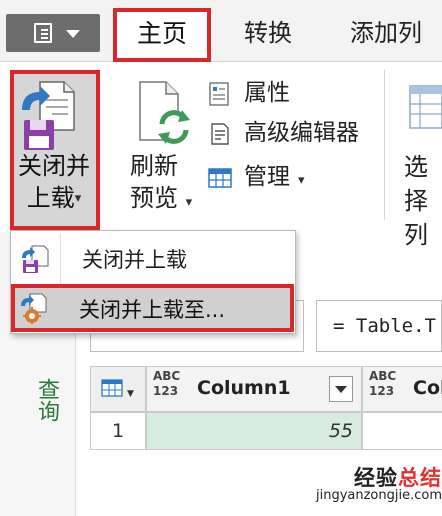  I want to click on refresh-preview-icon, so click(164, 112).